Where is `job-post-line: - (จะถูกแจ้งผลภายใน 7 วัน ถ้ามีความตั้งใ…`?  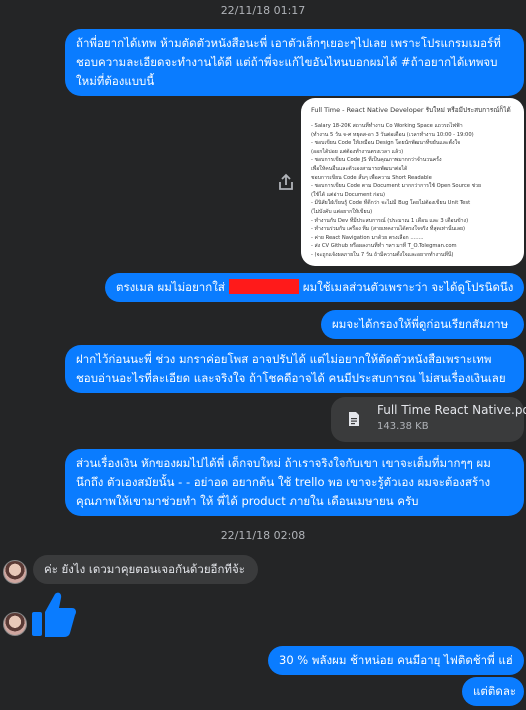
job-post-line: - (จะถูกแจ้งผลภายใน 7 วัน ถ้ามีความตั้งใ… is located at coordinates (382, 254).